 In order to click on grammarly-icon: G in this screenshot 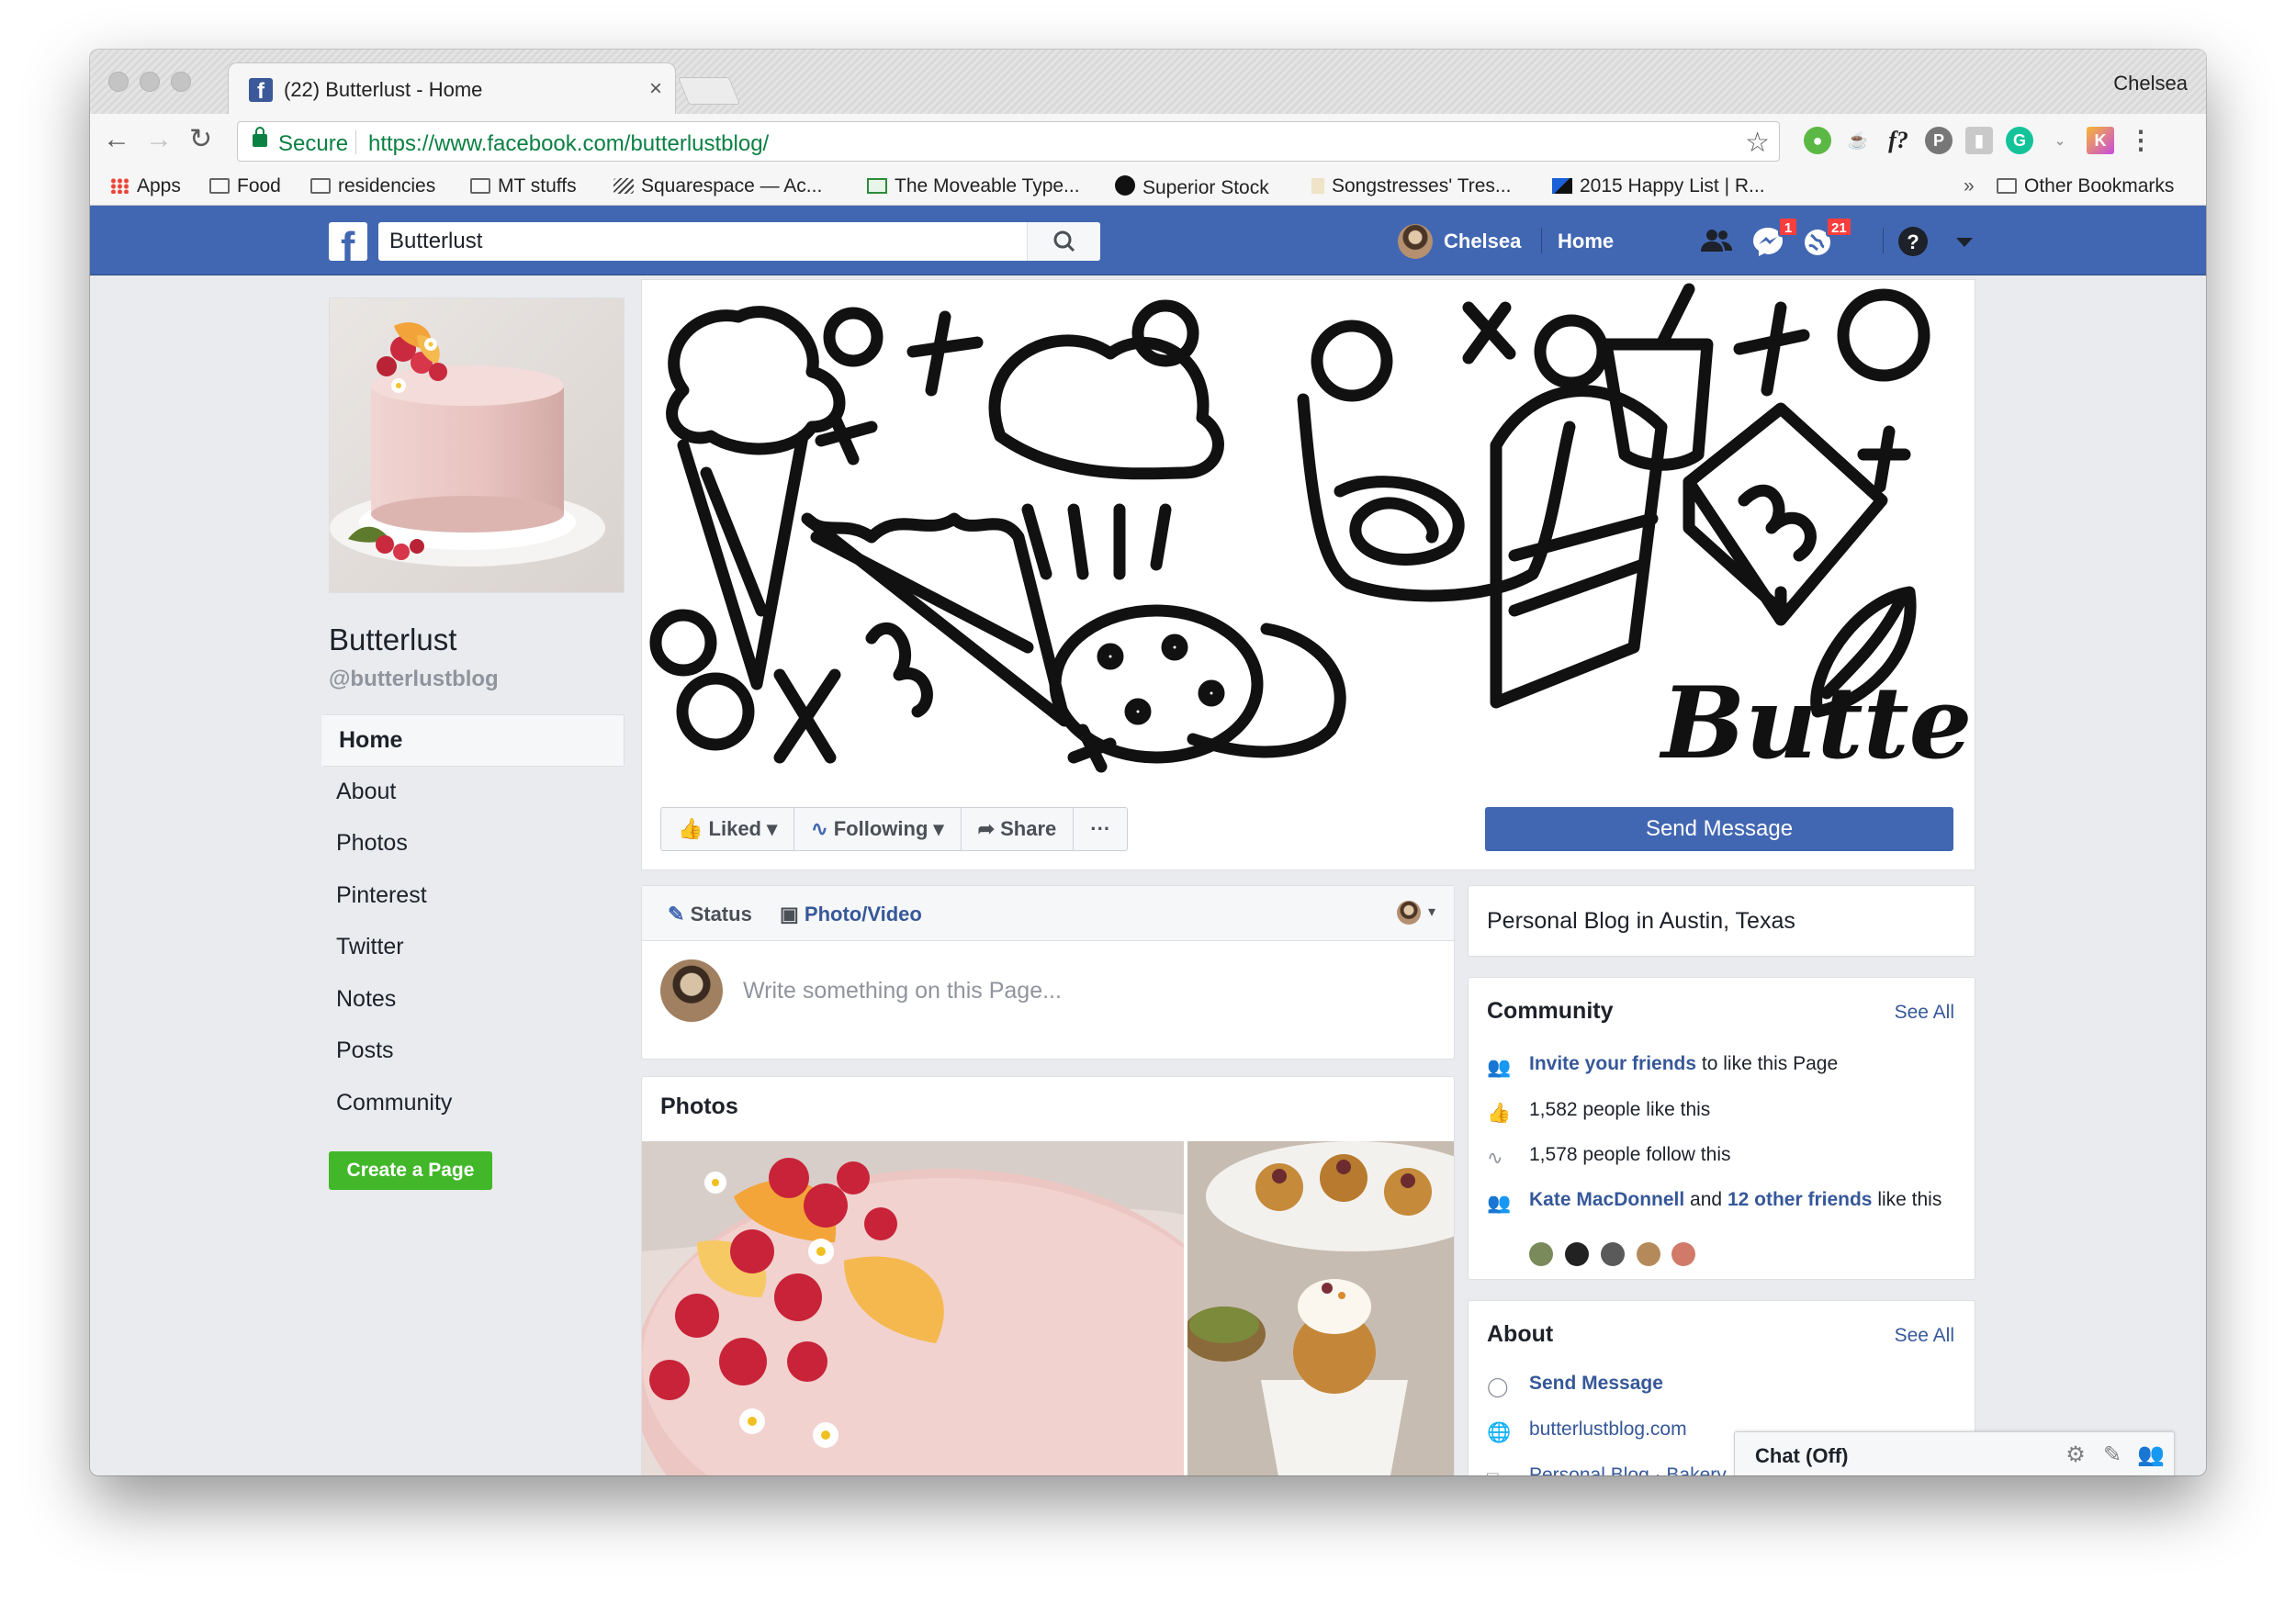, I will do `click(2020, 140)`.